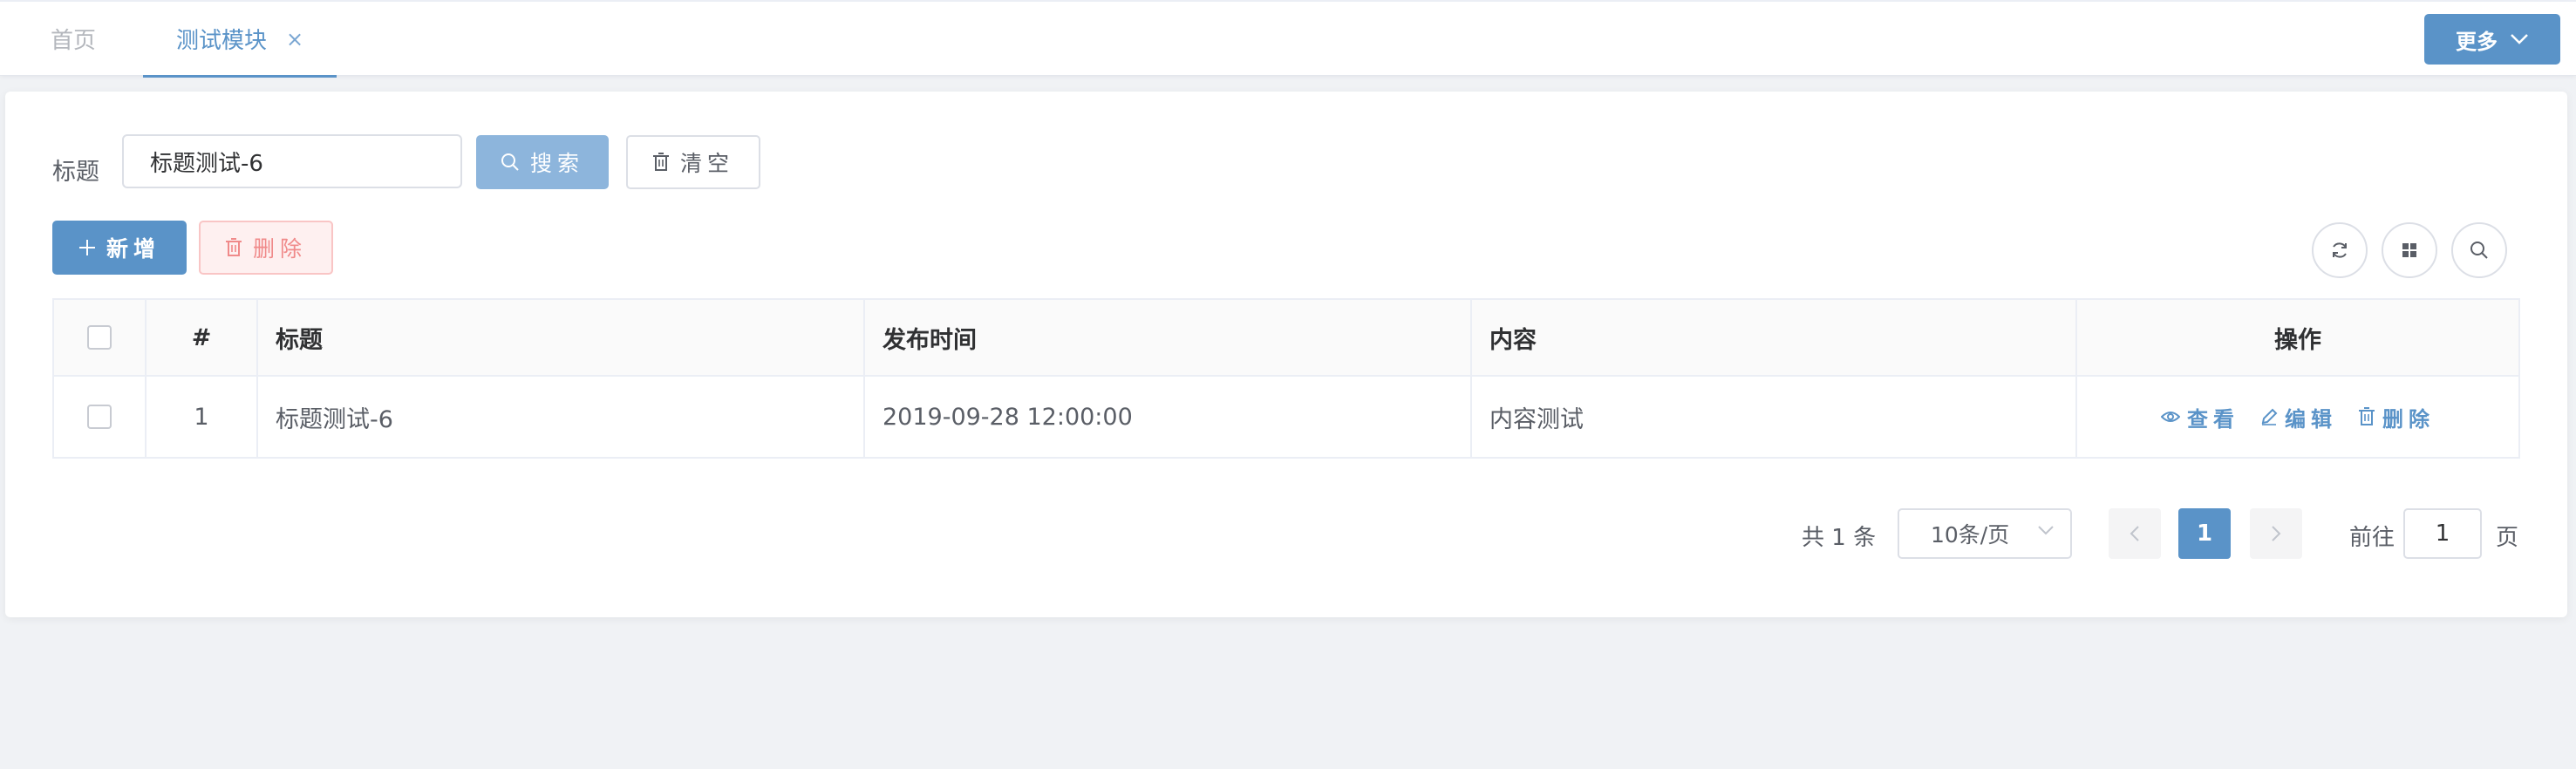 Image resolution: width=2576 pixels, height=769 pixels. Describe the element at coordinates (75, 172) in the screenshot. I see `search-title-label: 标题` at that location.